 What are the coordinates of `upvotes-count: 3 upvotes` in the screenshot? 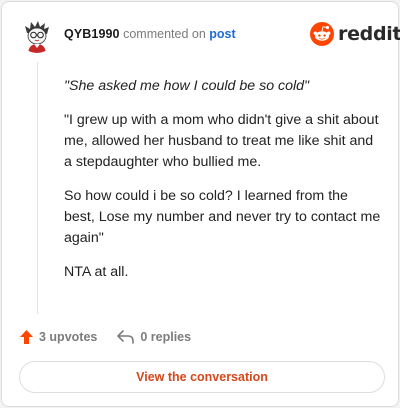 It's located at (68, 337).